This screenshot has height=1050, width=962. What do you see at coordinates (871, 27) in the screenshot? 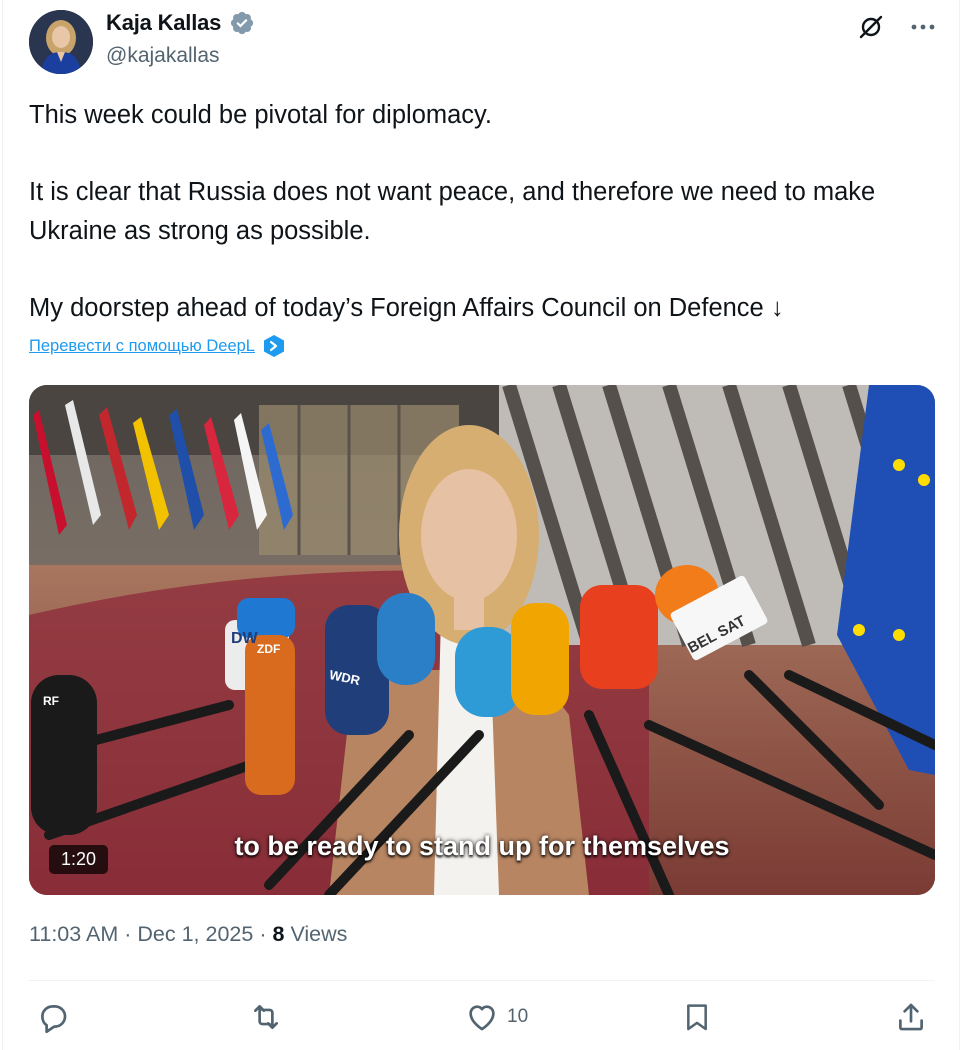
I see `grok-icon` at bounding box center [871, 27].